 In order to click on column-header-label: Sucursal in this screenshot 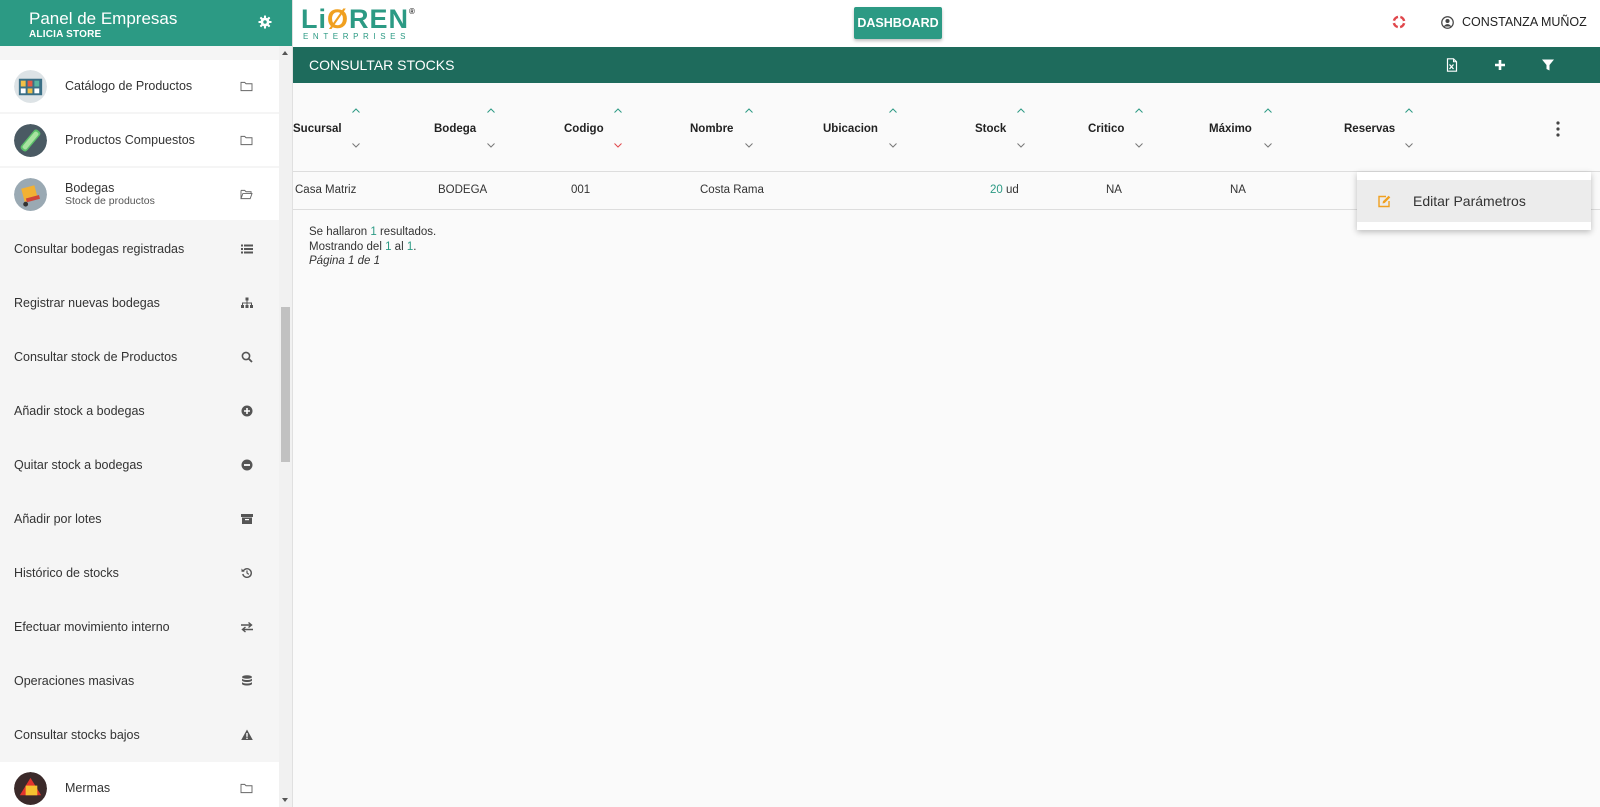, I will do `click(317, 129)`.